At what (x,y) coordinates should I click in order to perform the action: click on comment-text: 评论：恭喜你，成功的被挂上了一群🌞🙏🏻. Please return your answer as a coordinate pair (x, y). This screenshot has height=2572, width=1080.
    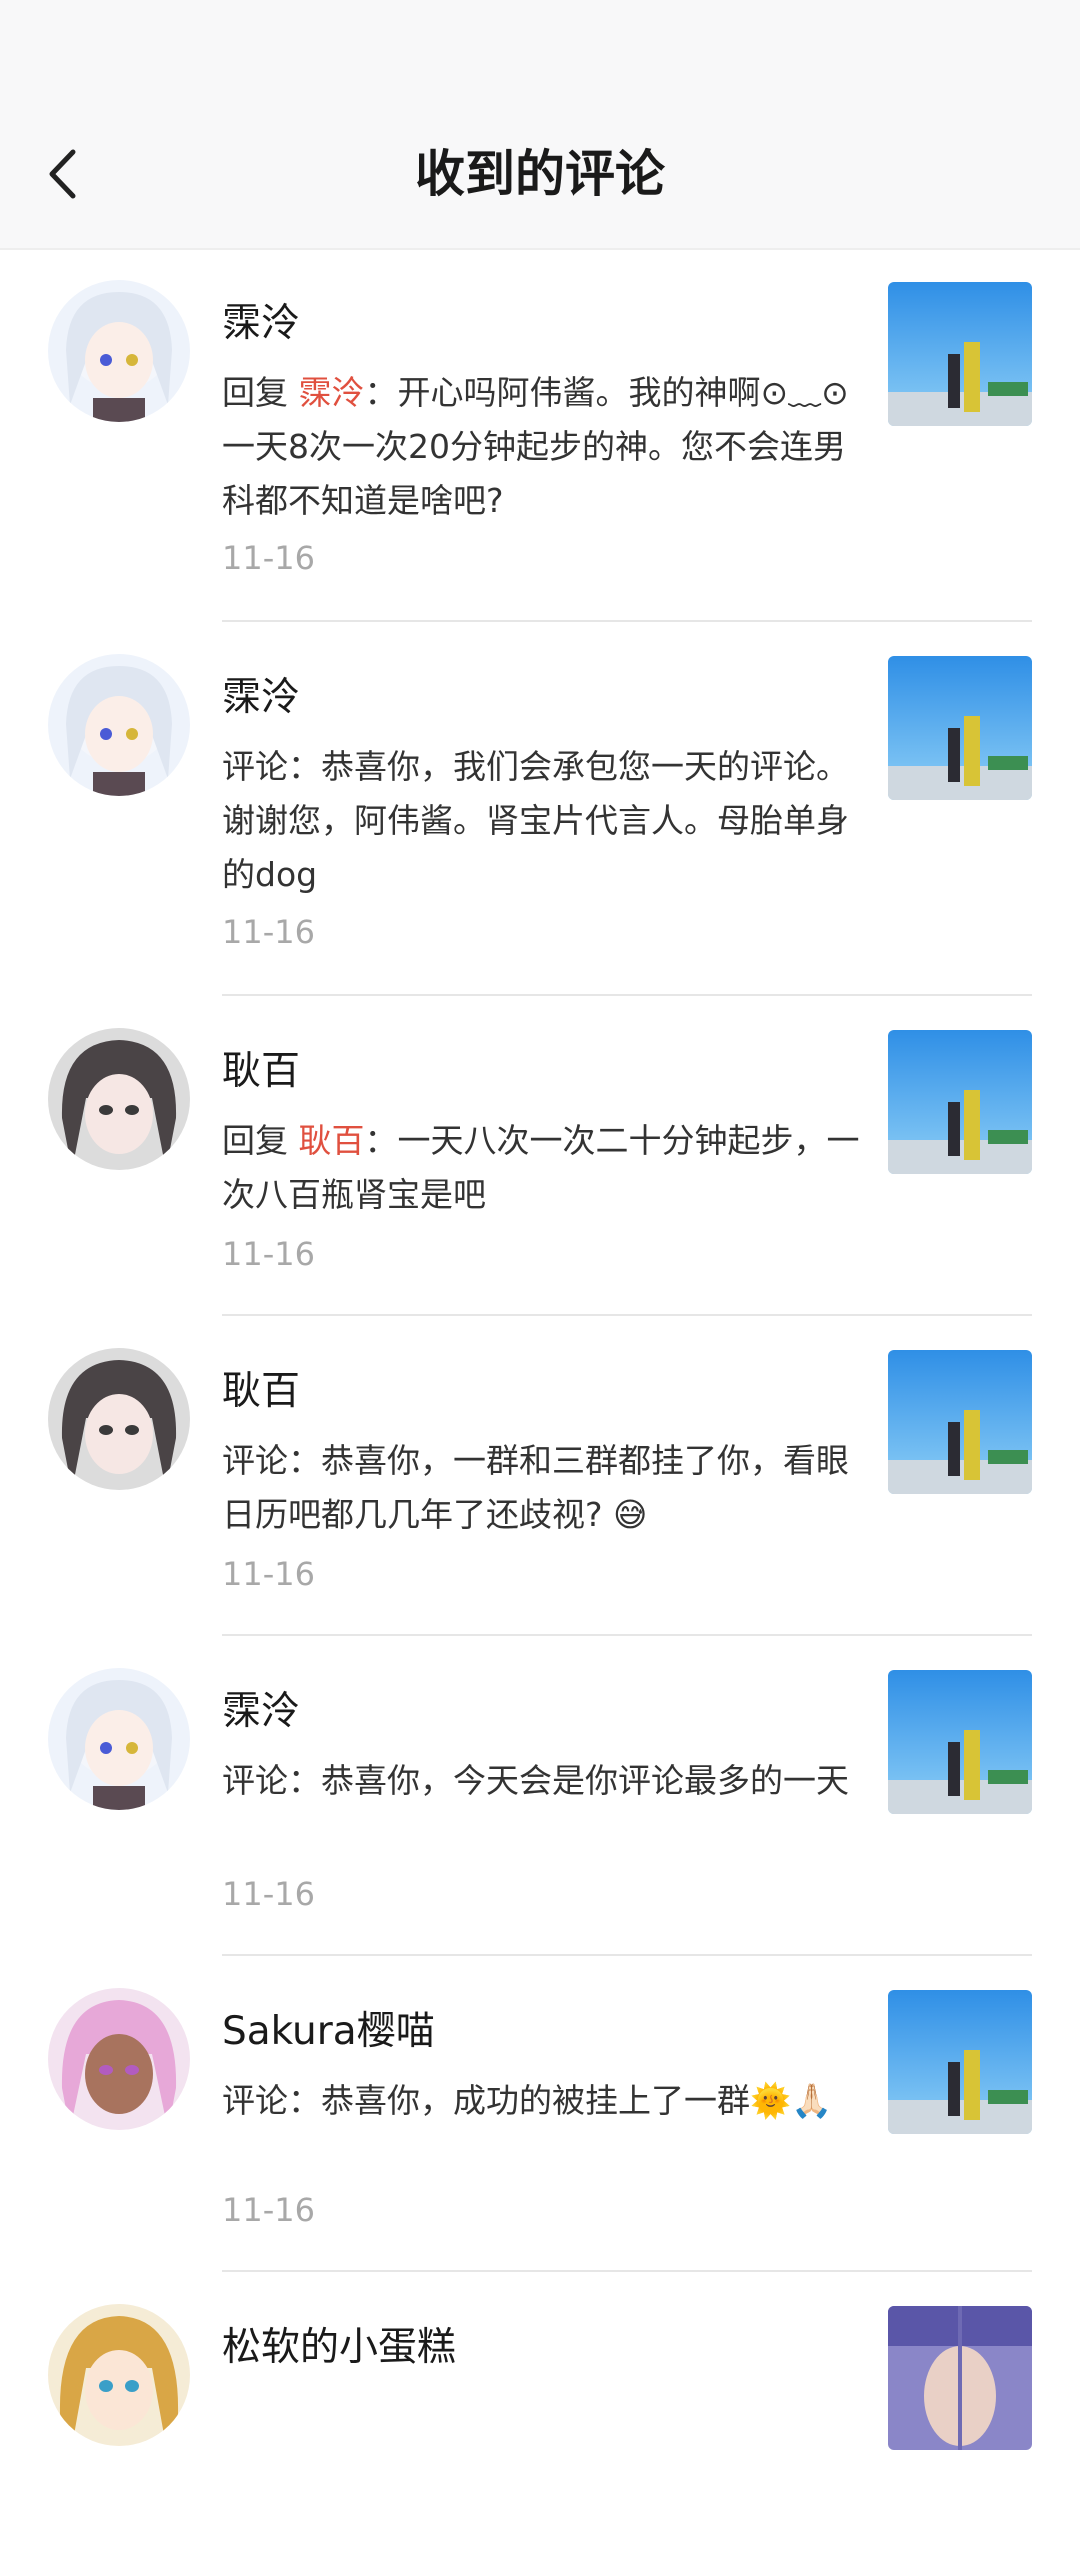
    Looking at the image, I should click on (527, 2100).